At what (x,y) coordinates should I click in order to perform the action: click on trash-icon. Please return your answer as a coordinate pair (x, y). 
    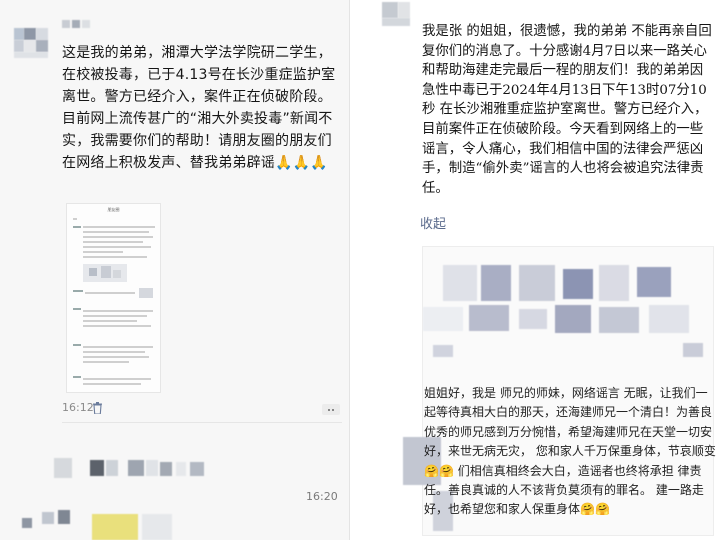
    Looking at the image, I should click on (97, 408).